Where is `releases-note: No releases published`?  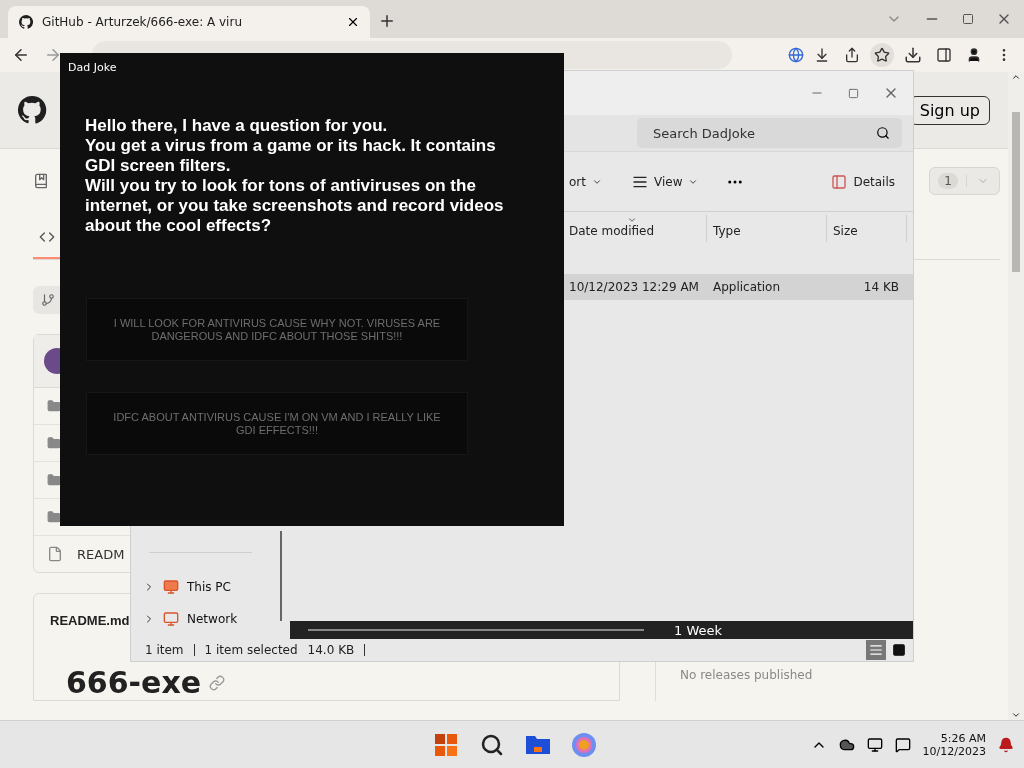
releases-note: No releases published is located at coordinates (746, 675).